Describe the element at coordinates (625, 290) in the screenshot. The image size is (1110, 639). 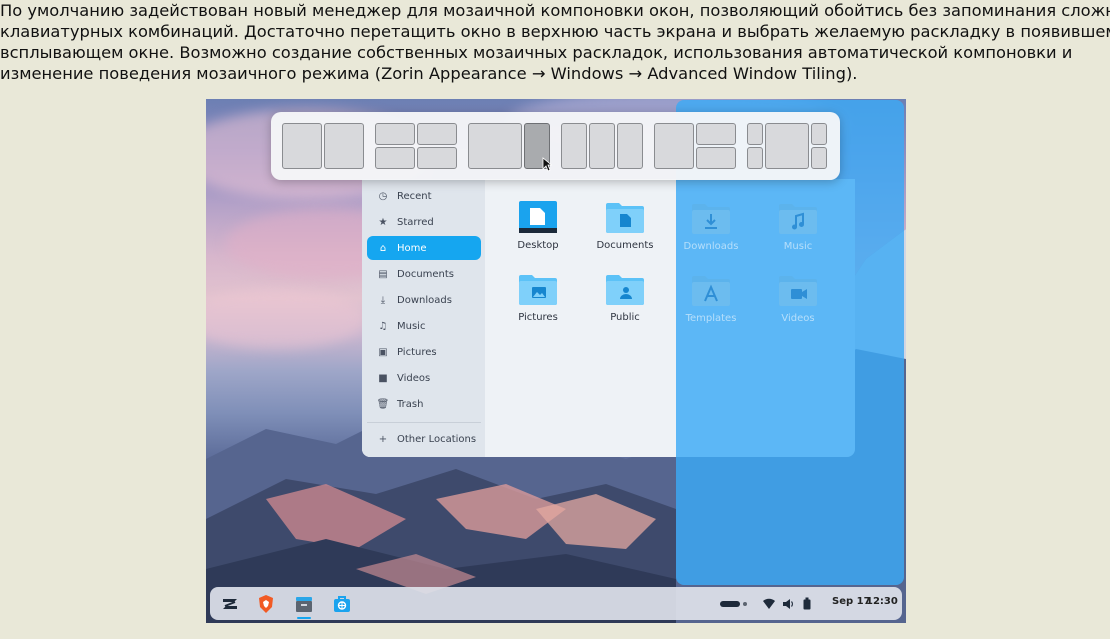
I see `public-folder-icon` at that location.